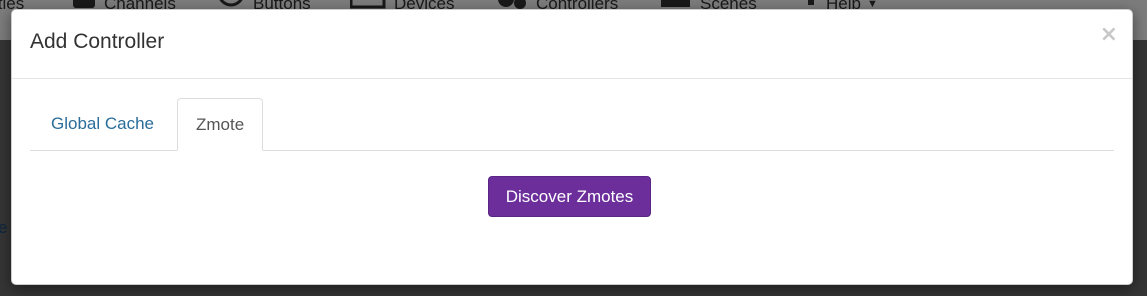 This screenshot has width=1147, height=296. What do you see at coordinates (1109, 35) in the screenshot?
I see `close-icon: ×` at bounding box center [1109, 35].